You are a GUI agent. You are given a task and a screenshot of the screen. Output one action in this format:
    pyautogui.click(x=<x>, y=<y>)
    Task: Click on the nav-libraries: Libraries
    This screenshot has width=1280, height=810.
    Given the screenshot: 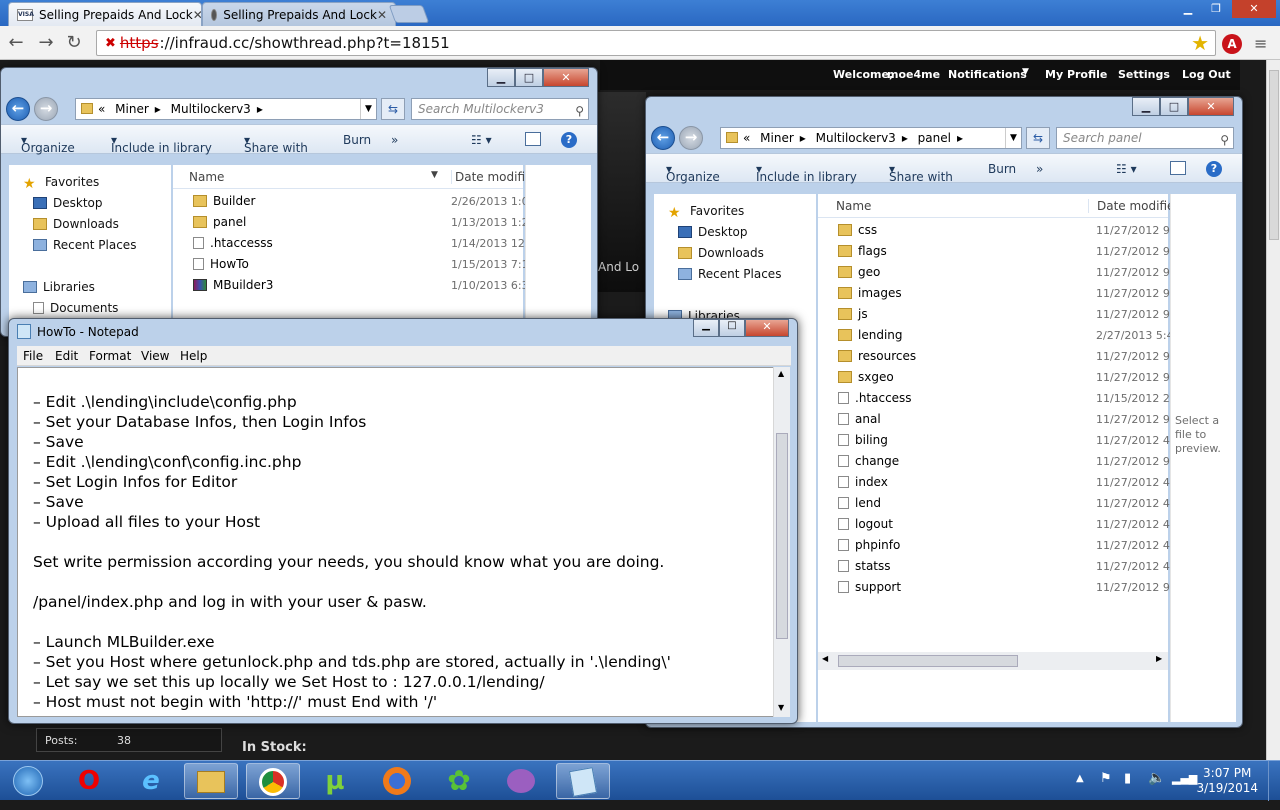 What is the action you would take?
    pyautogui.click(x=59, y=287)
    